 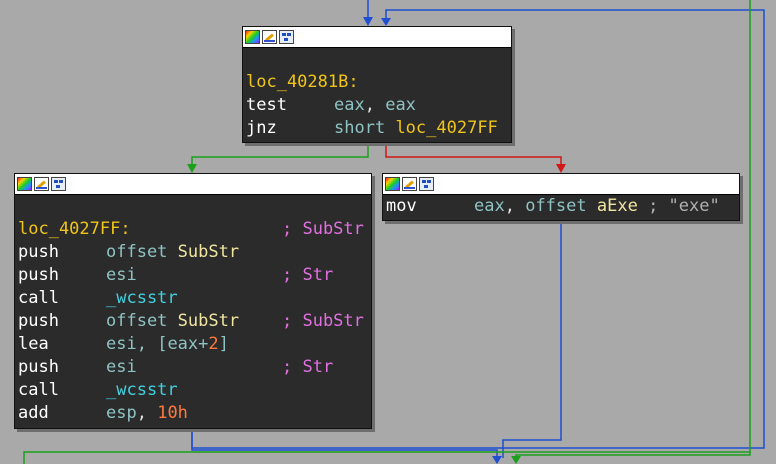 What do you see at coordinates (74, 229) in the screenshot?
I see `label-loc-4027FF: loc_4027FF:` at bounding box center [74, 229].